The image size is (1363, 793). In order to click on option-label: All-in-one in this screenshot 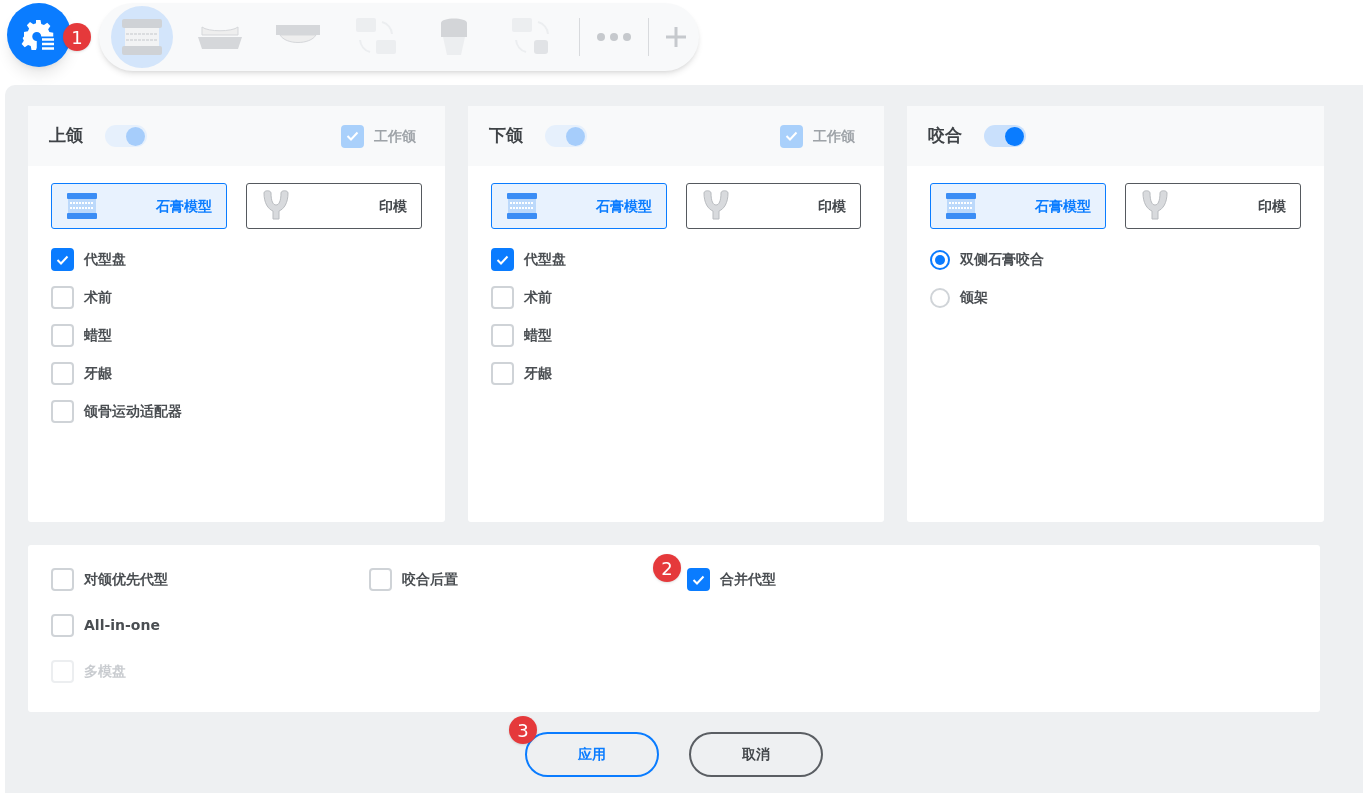, I will do `click(122, 625)`.